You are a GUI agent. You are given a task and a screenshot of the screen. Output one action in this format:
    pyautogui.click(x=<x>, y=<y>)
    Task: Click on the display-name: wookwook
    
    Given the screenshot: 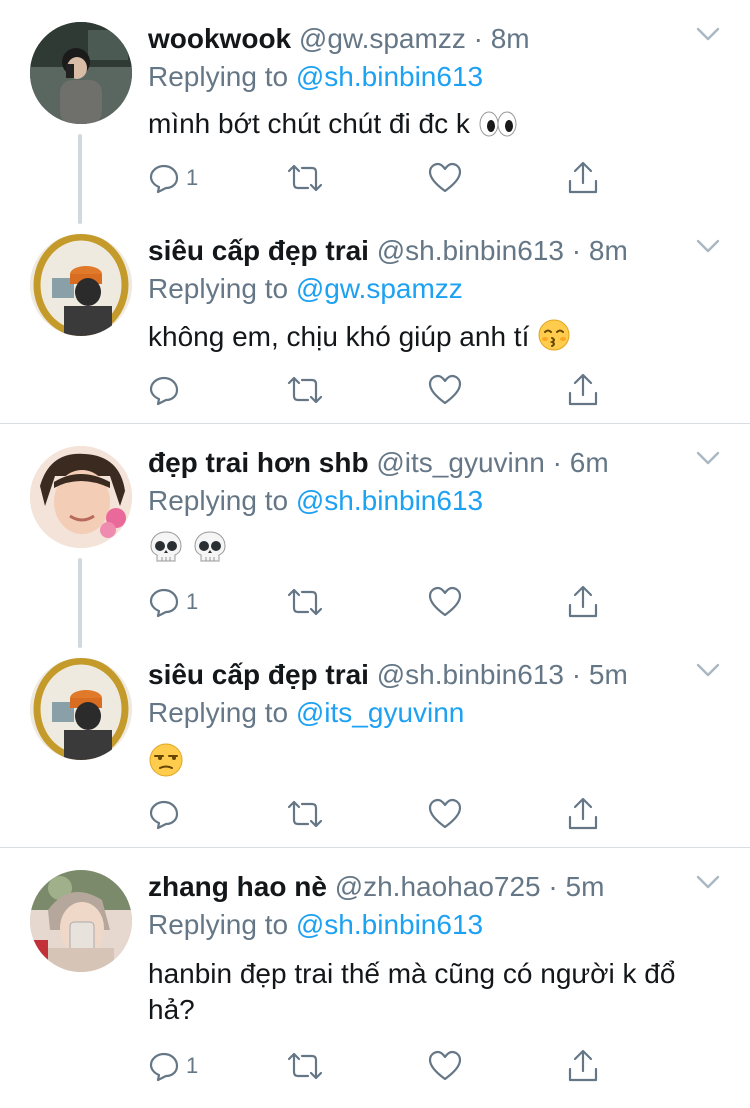 What is the action you would take?
    pyautogui.click(x=219, y=38)
    